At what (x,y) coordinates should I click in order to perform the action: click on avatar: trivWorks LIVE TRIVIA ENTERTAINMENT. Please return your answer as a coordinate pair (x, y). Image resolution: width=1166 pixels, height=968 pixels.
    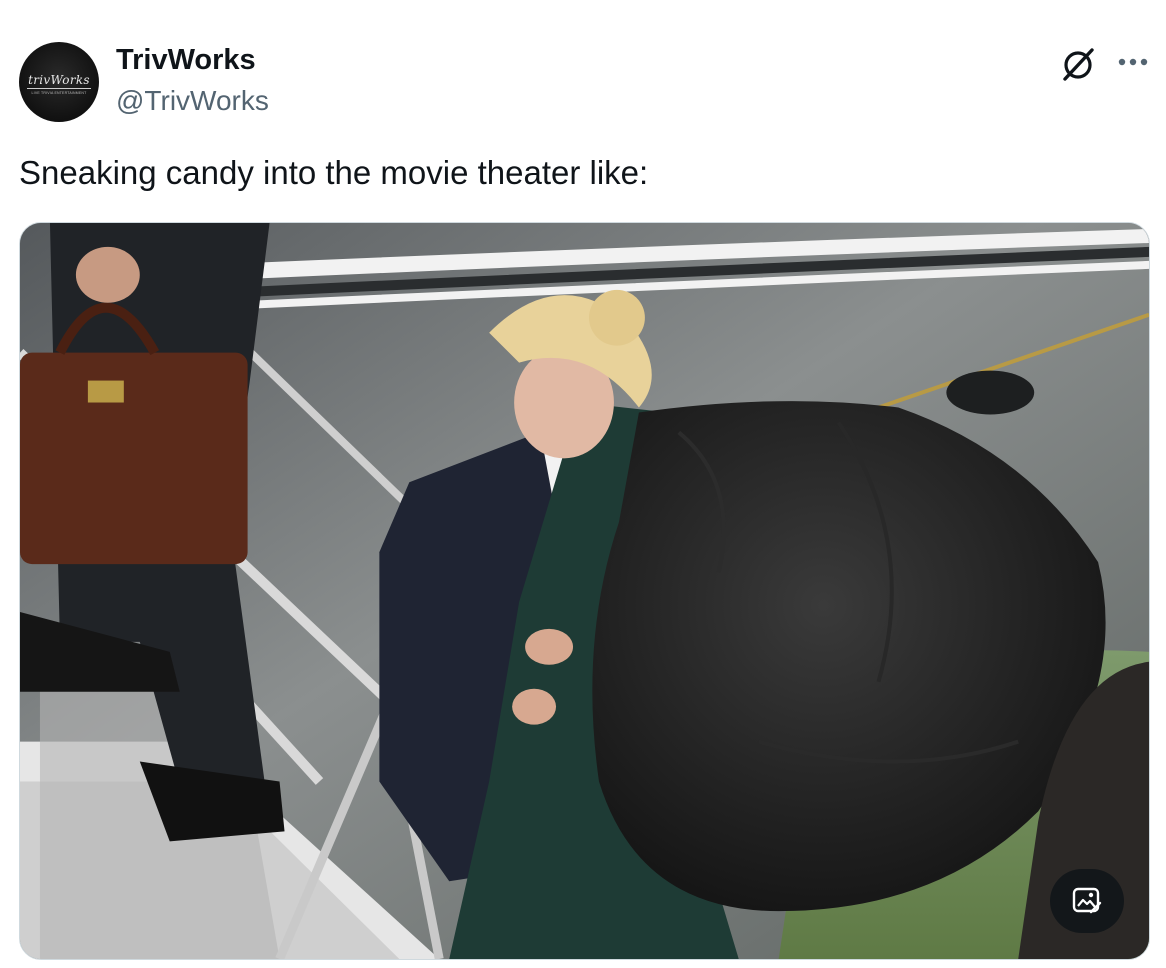
    Looking at the image, I should click on (59, 82).